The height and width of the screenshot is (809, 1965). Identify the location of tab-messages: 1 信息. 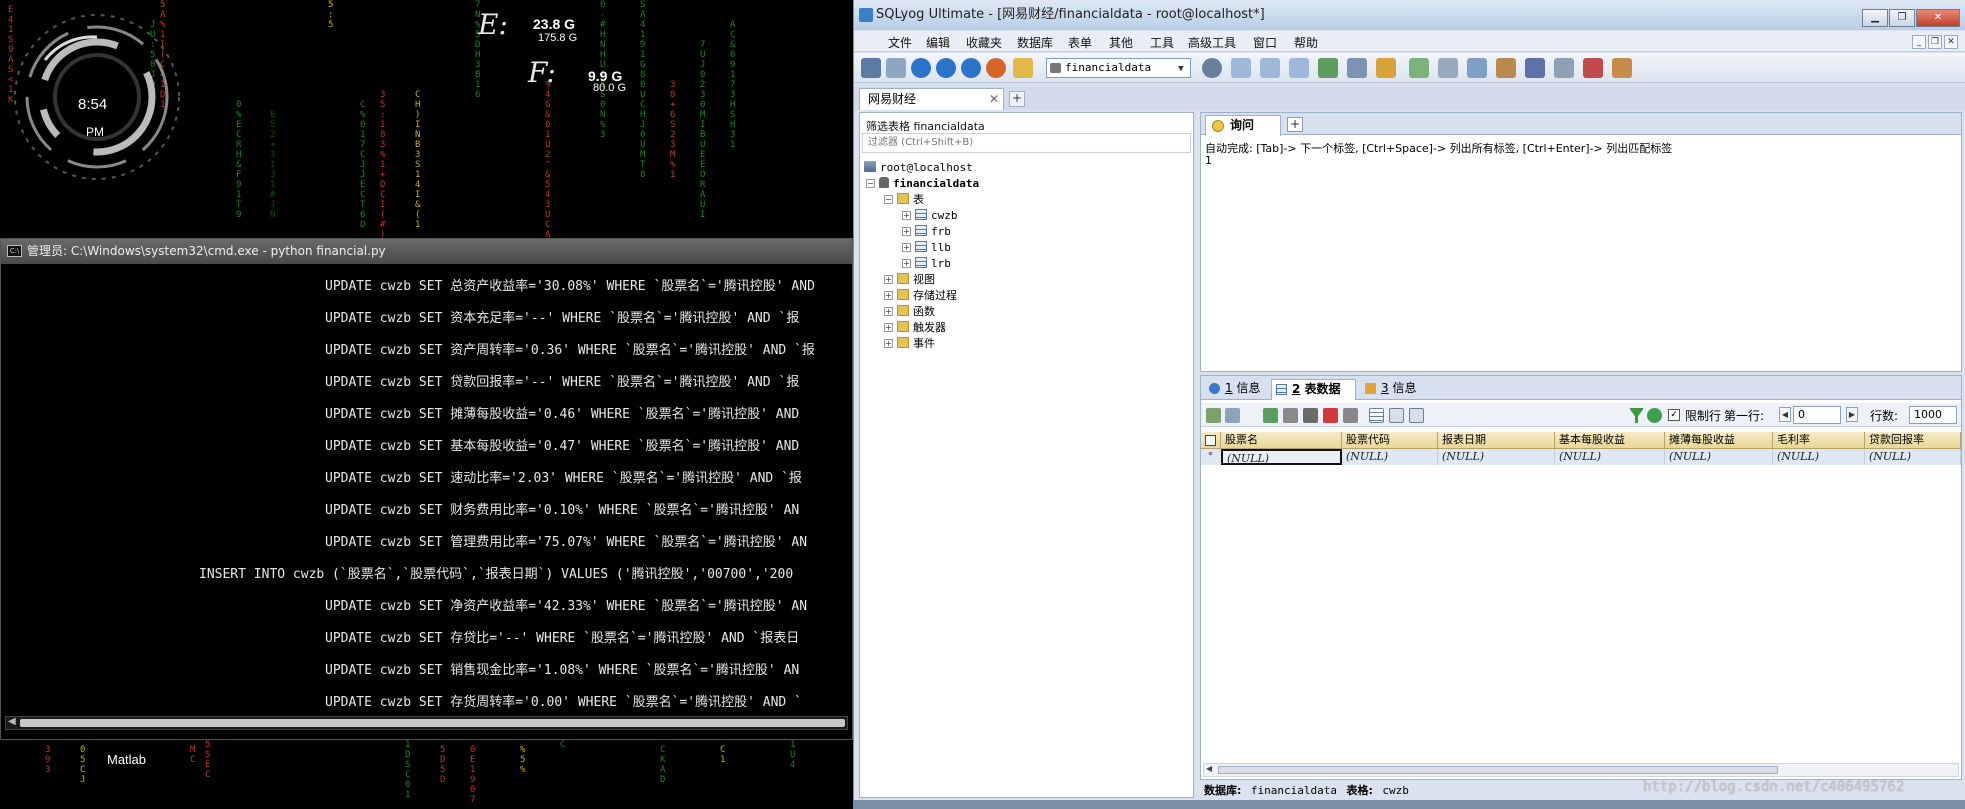
(1236, 389).